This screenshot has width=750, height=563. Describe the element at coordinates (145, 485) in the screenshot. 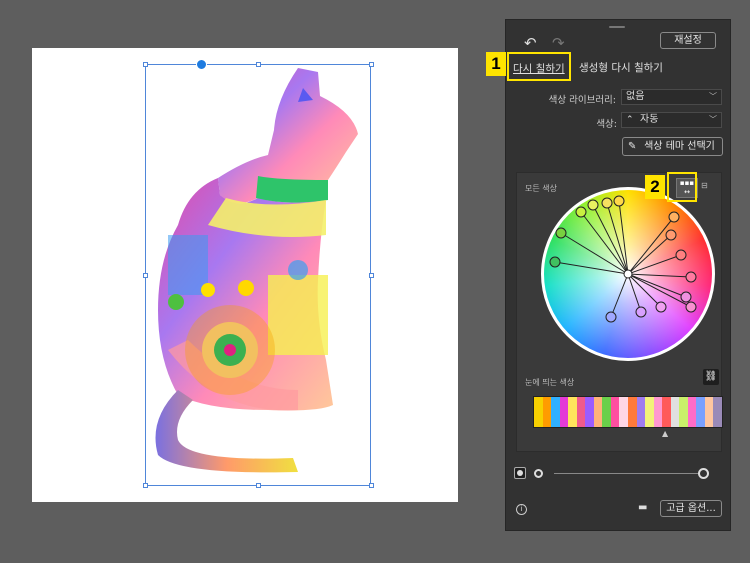

I see `resize-handle-bl` at that location.